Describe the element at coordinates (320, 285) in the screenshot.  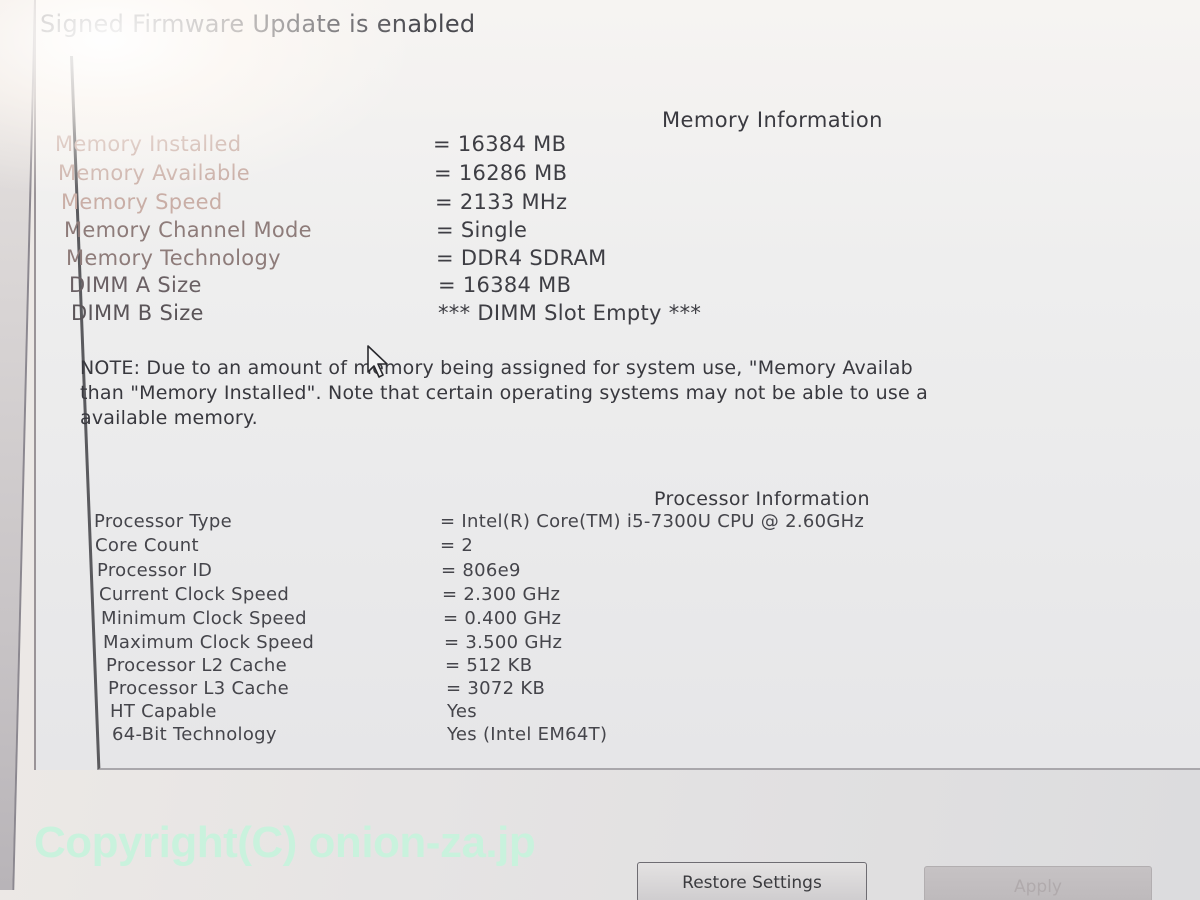
I see `memory-row: DIMM A Size = 16384 MB` at that location.